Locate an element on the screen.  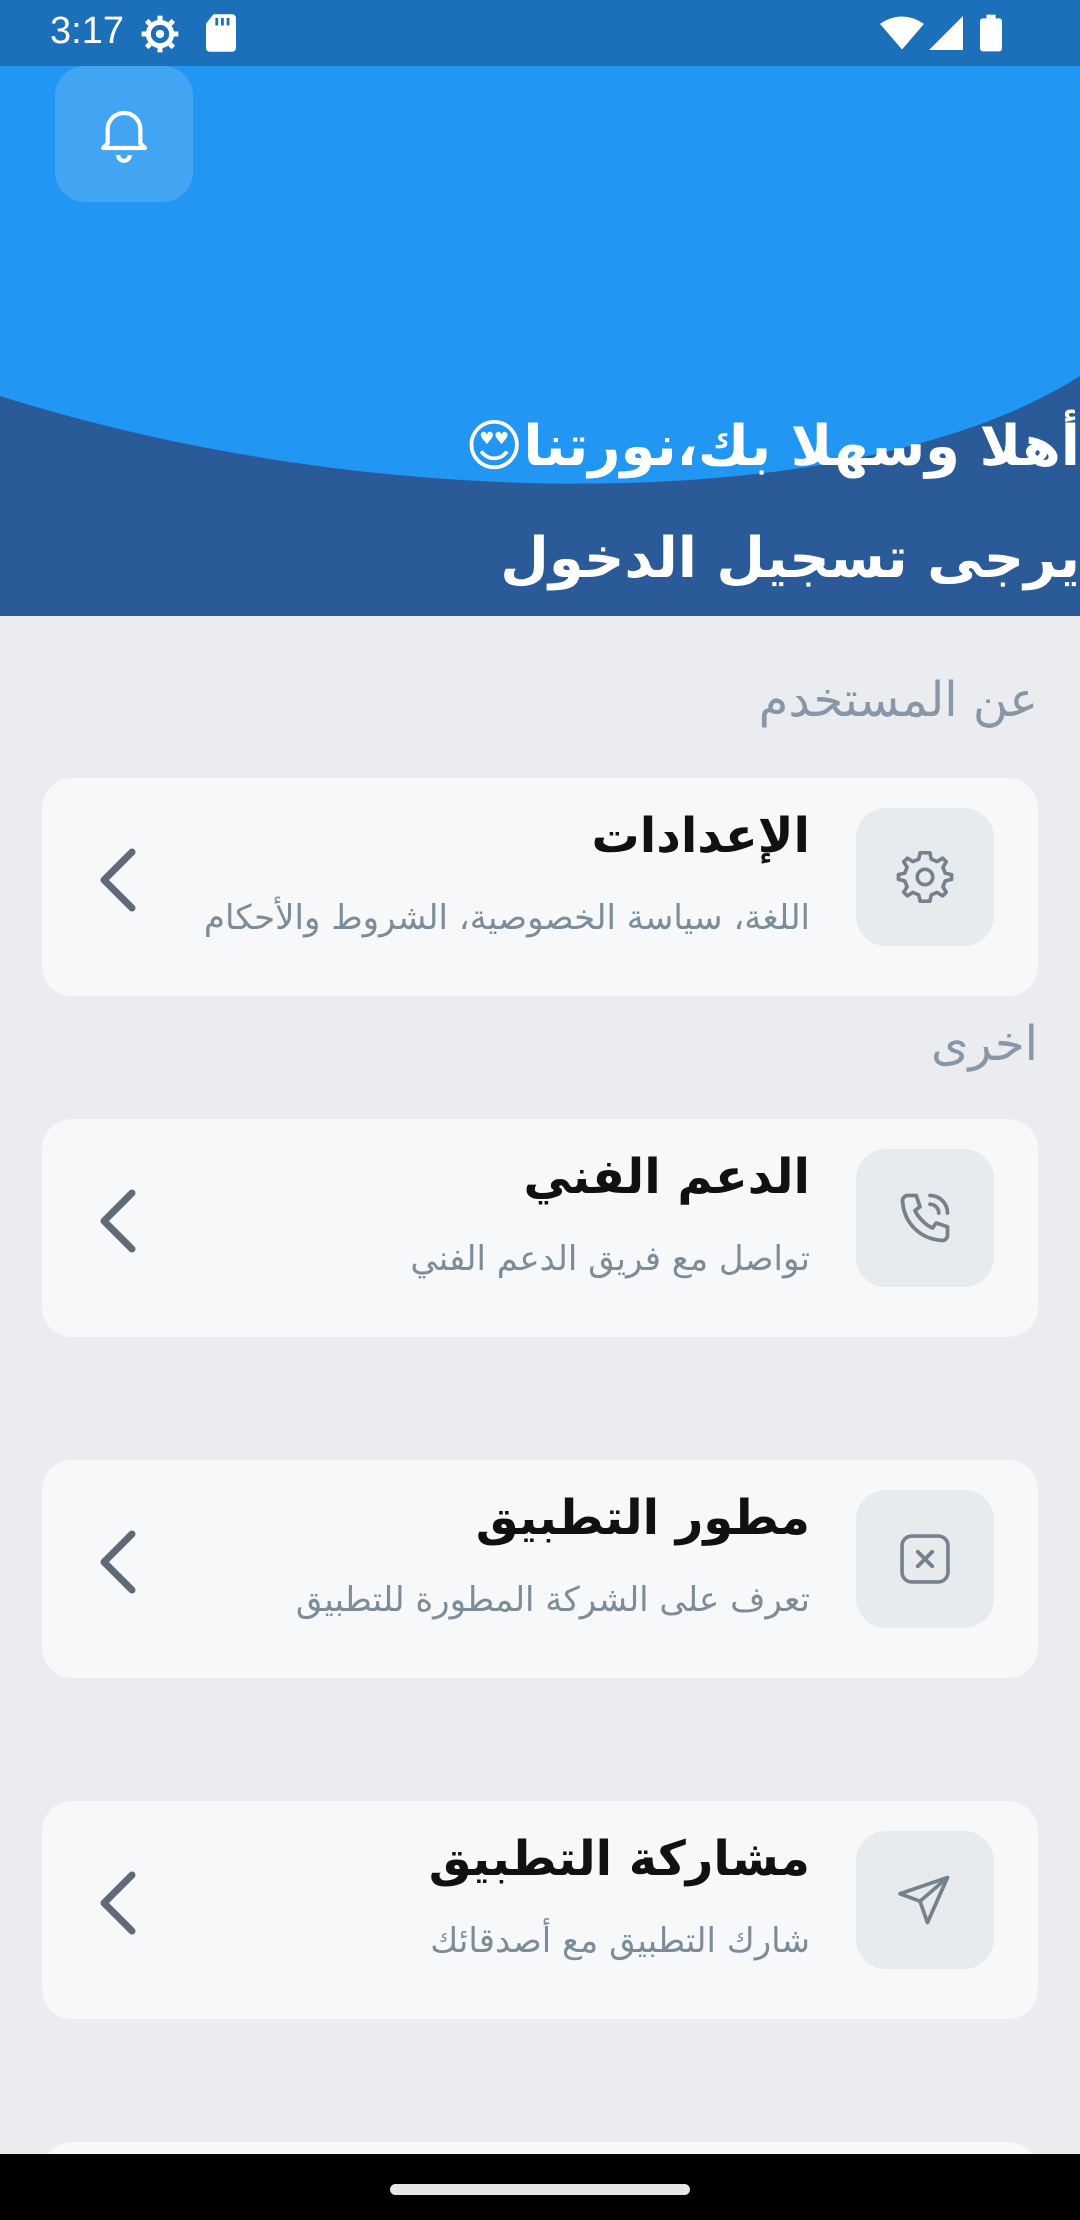
greeting-text: أهلا وسهلا بك،نورتنا😍 is located at coordinates (772, 446).